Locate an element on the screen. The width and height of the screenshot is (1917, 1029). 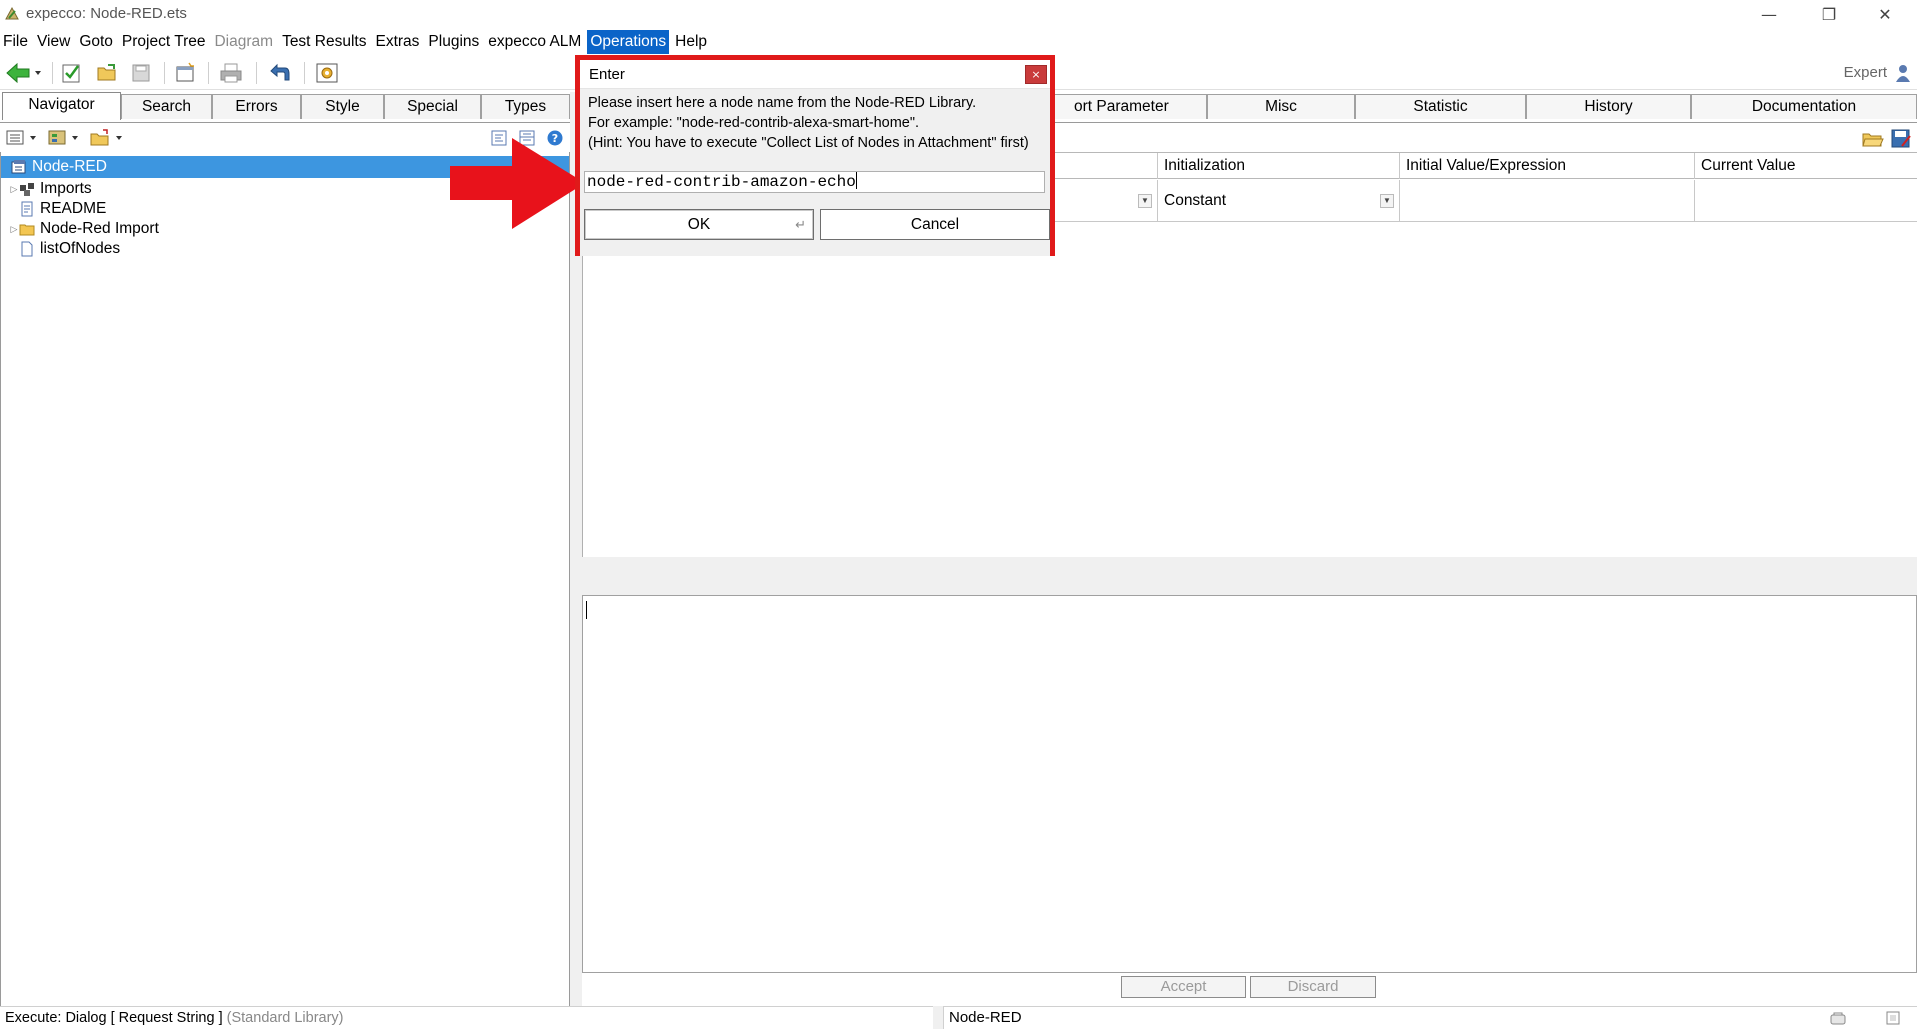
menu-extras: Extras is located at coordinates (397, 42).